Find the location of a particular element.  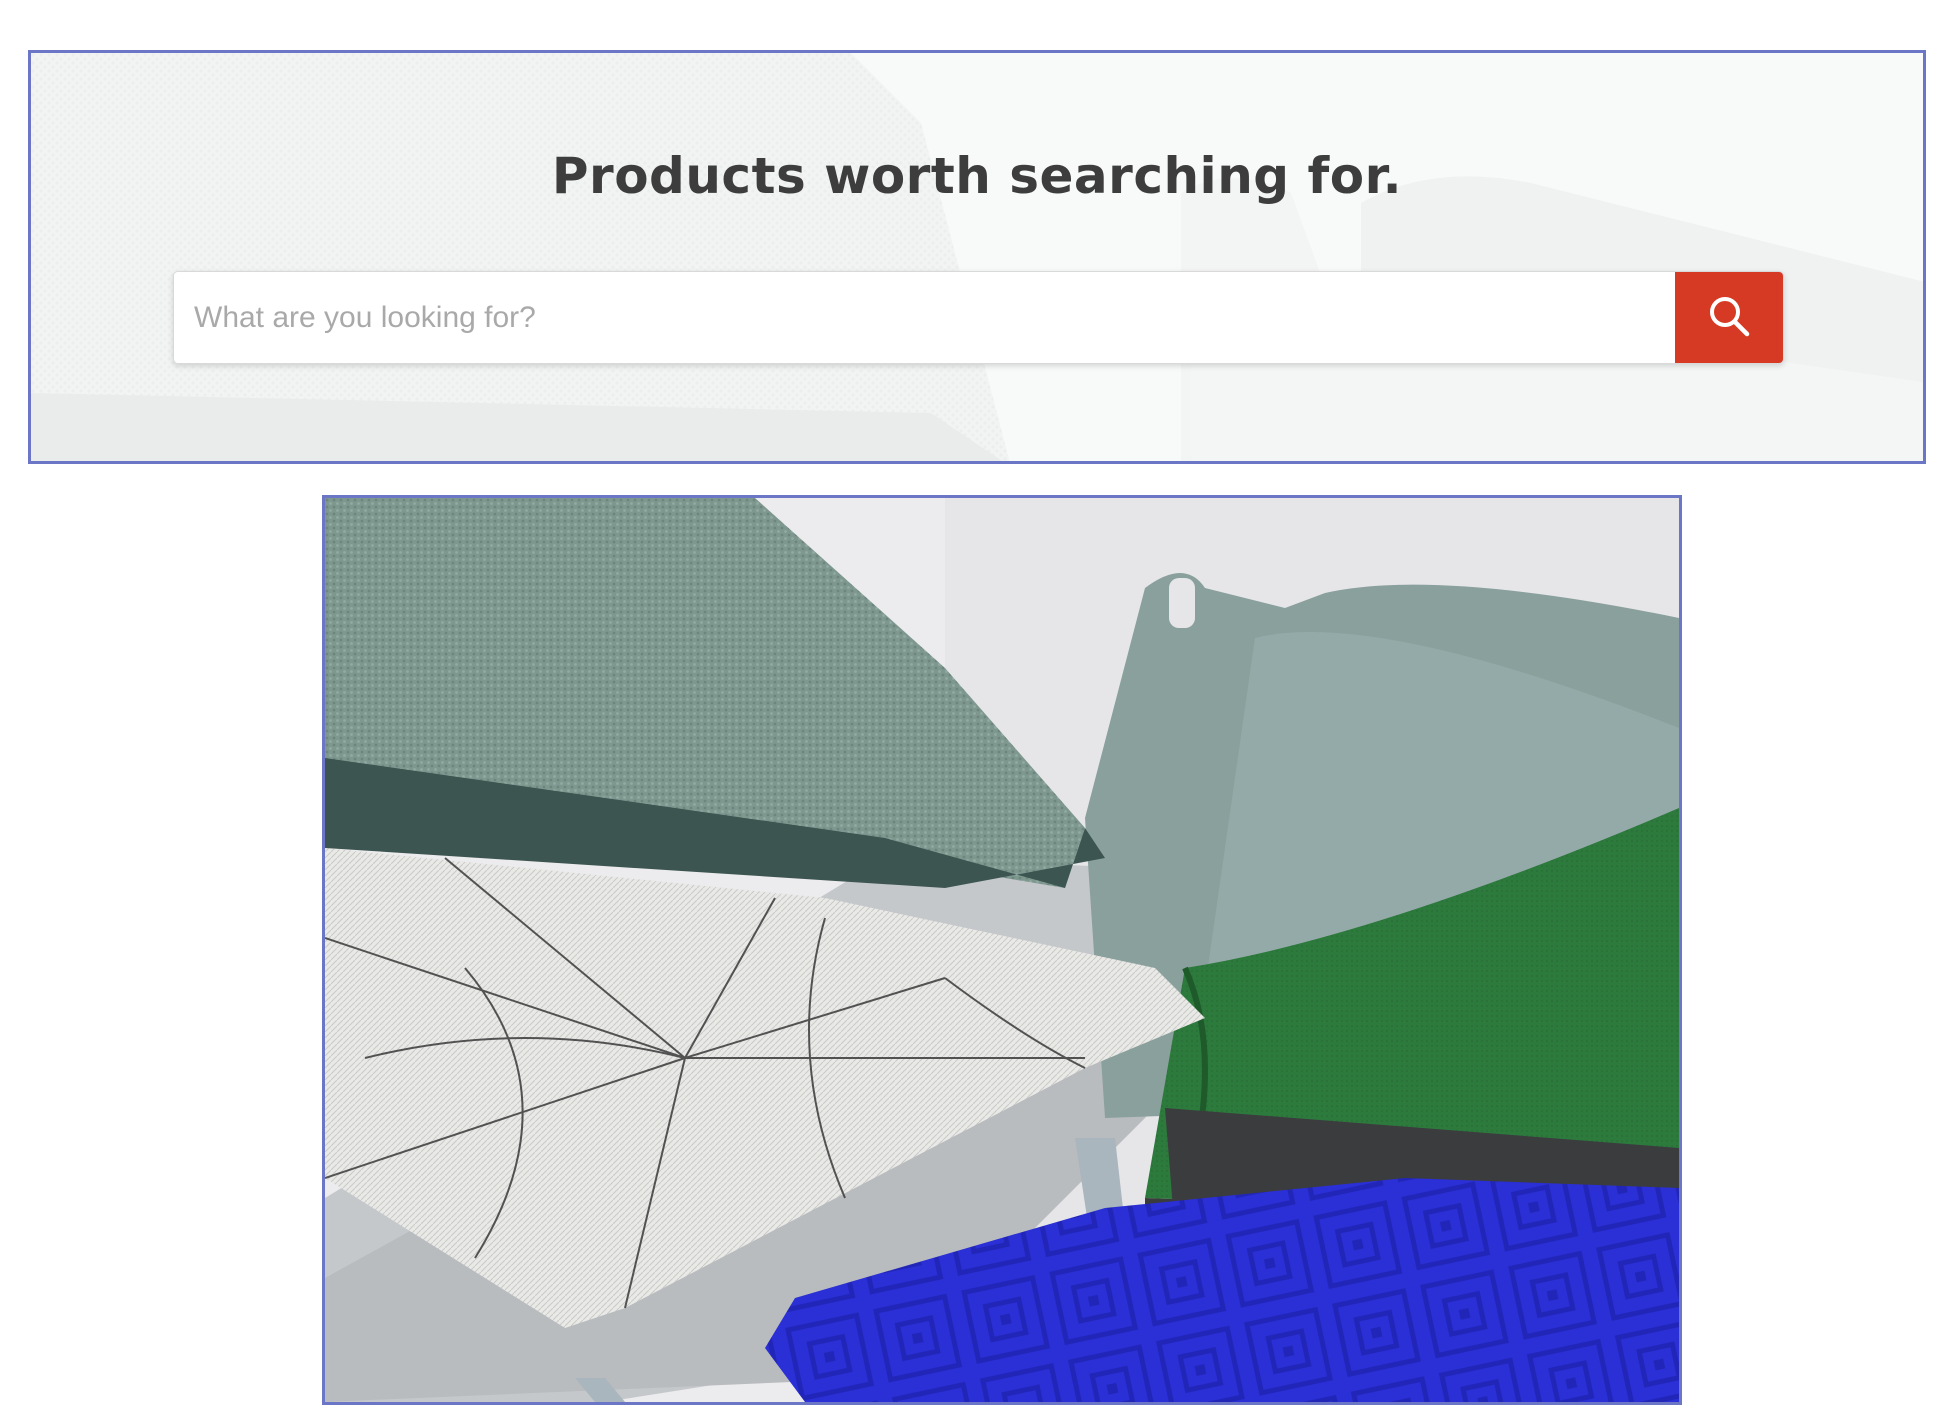

search-button is located at coordinates (1729, 317).